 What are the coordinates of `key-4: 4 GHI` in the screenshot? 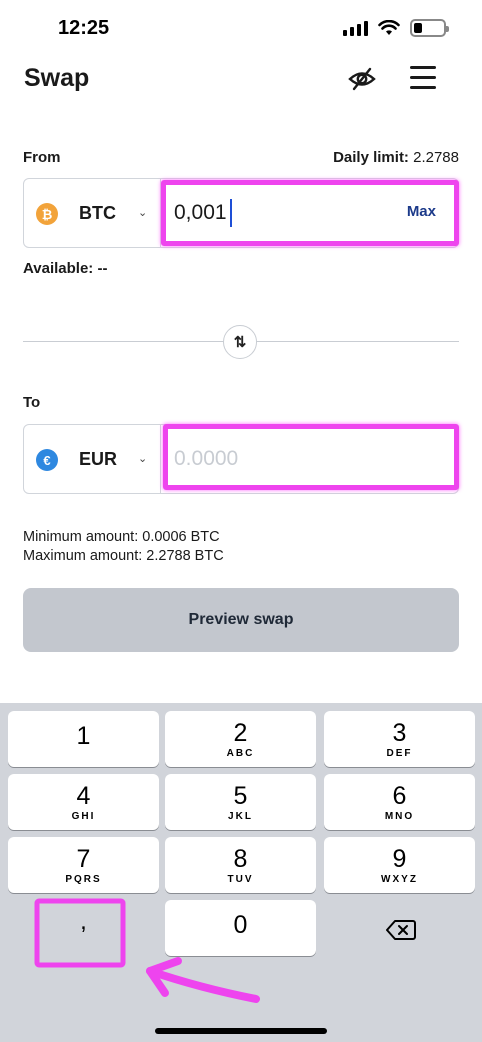 It's located at (83, 802).